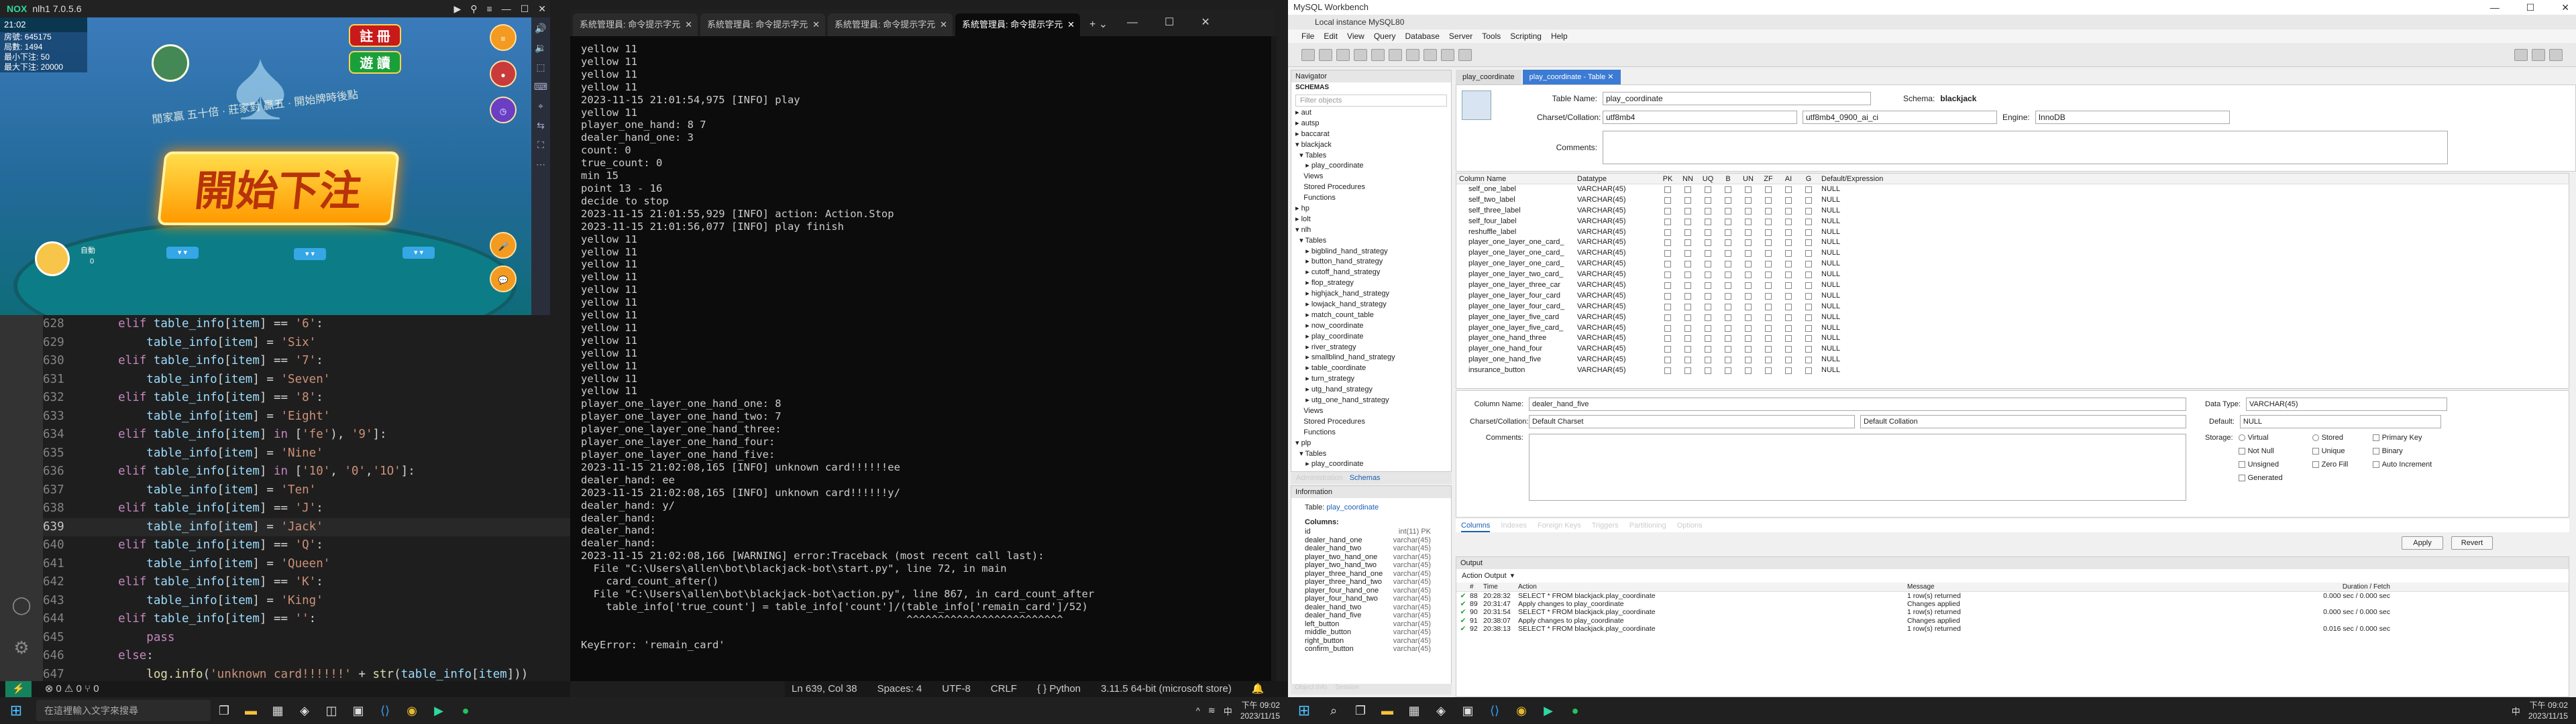  What do you see at coordinates (1325, 55) in the screenshot?
I see `open-sql-icon` at bounding box center [1325, 55].